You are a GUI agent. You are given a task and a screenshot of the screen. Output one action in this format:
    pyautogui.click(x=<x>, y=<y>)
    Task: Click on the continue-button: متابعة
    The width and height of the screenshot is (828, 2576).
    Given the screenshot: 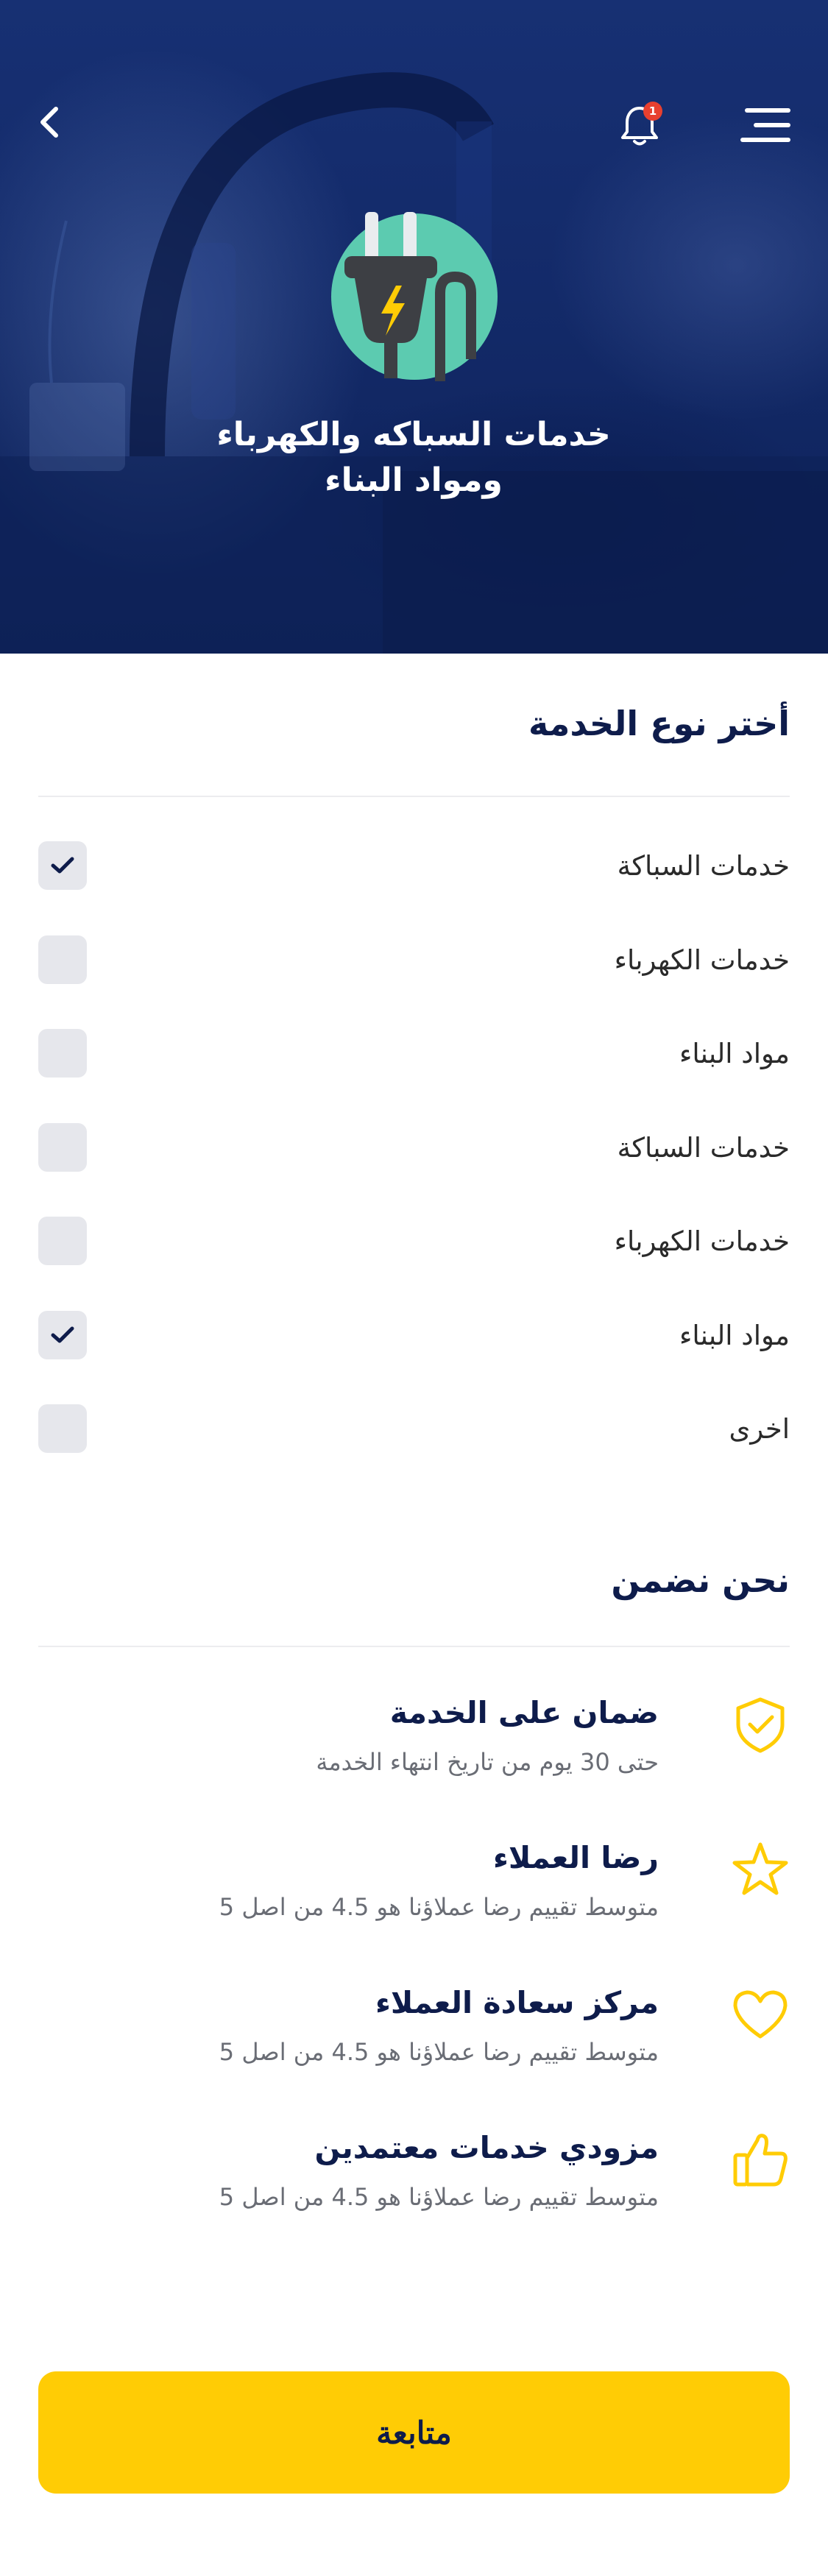 What is the action you would take?
    pyautogui.click(x=414, y=2432)
    